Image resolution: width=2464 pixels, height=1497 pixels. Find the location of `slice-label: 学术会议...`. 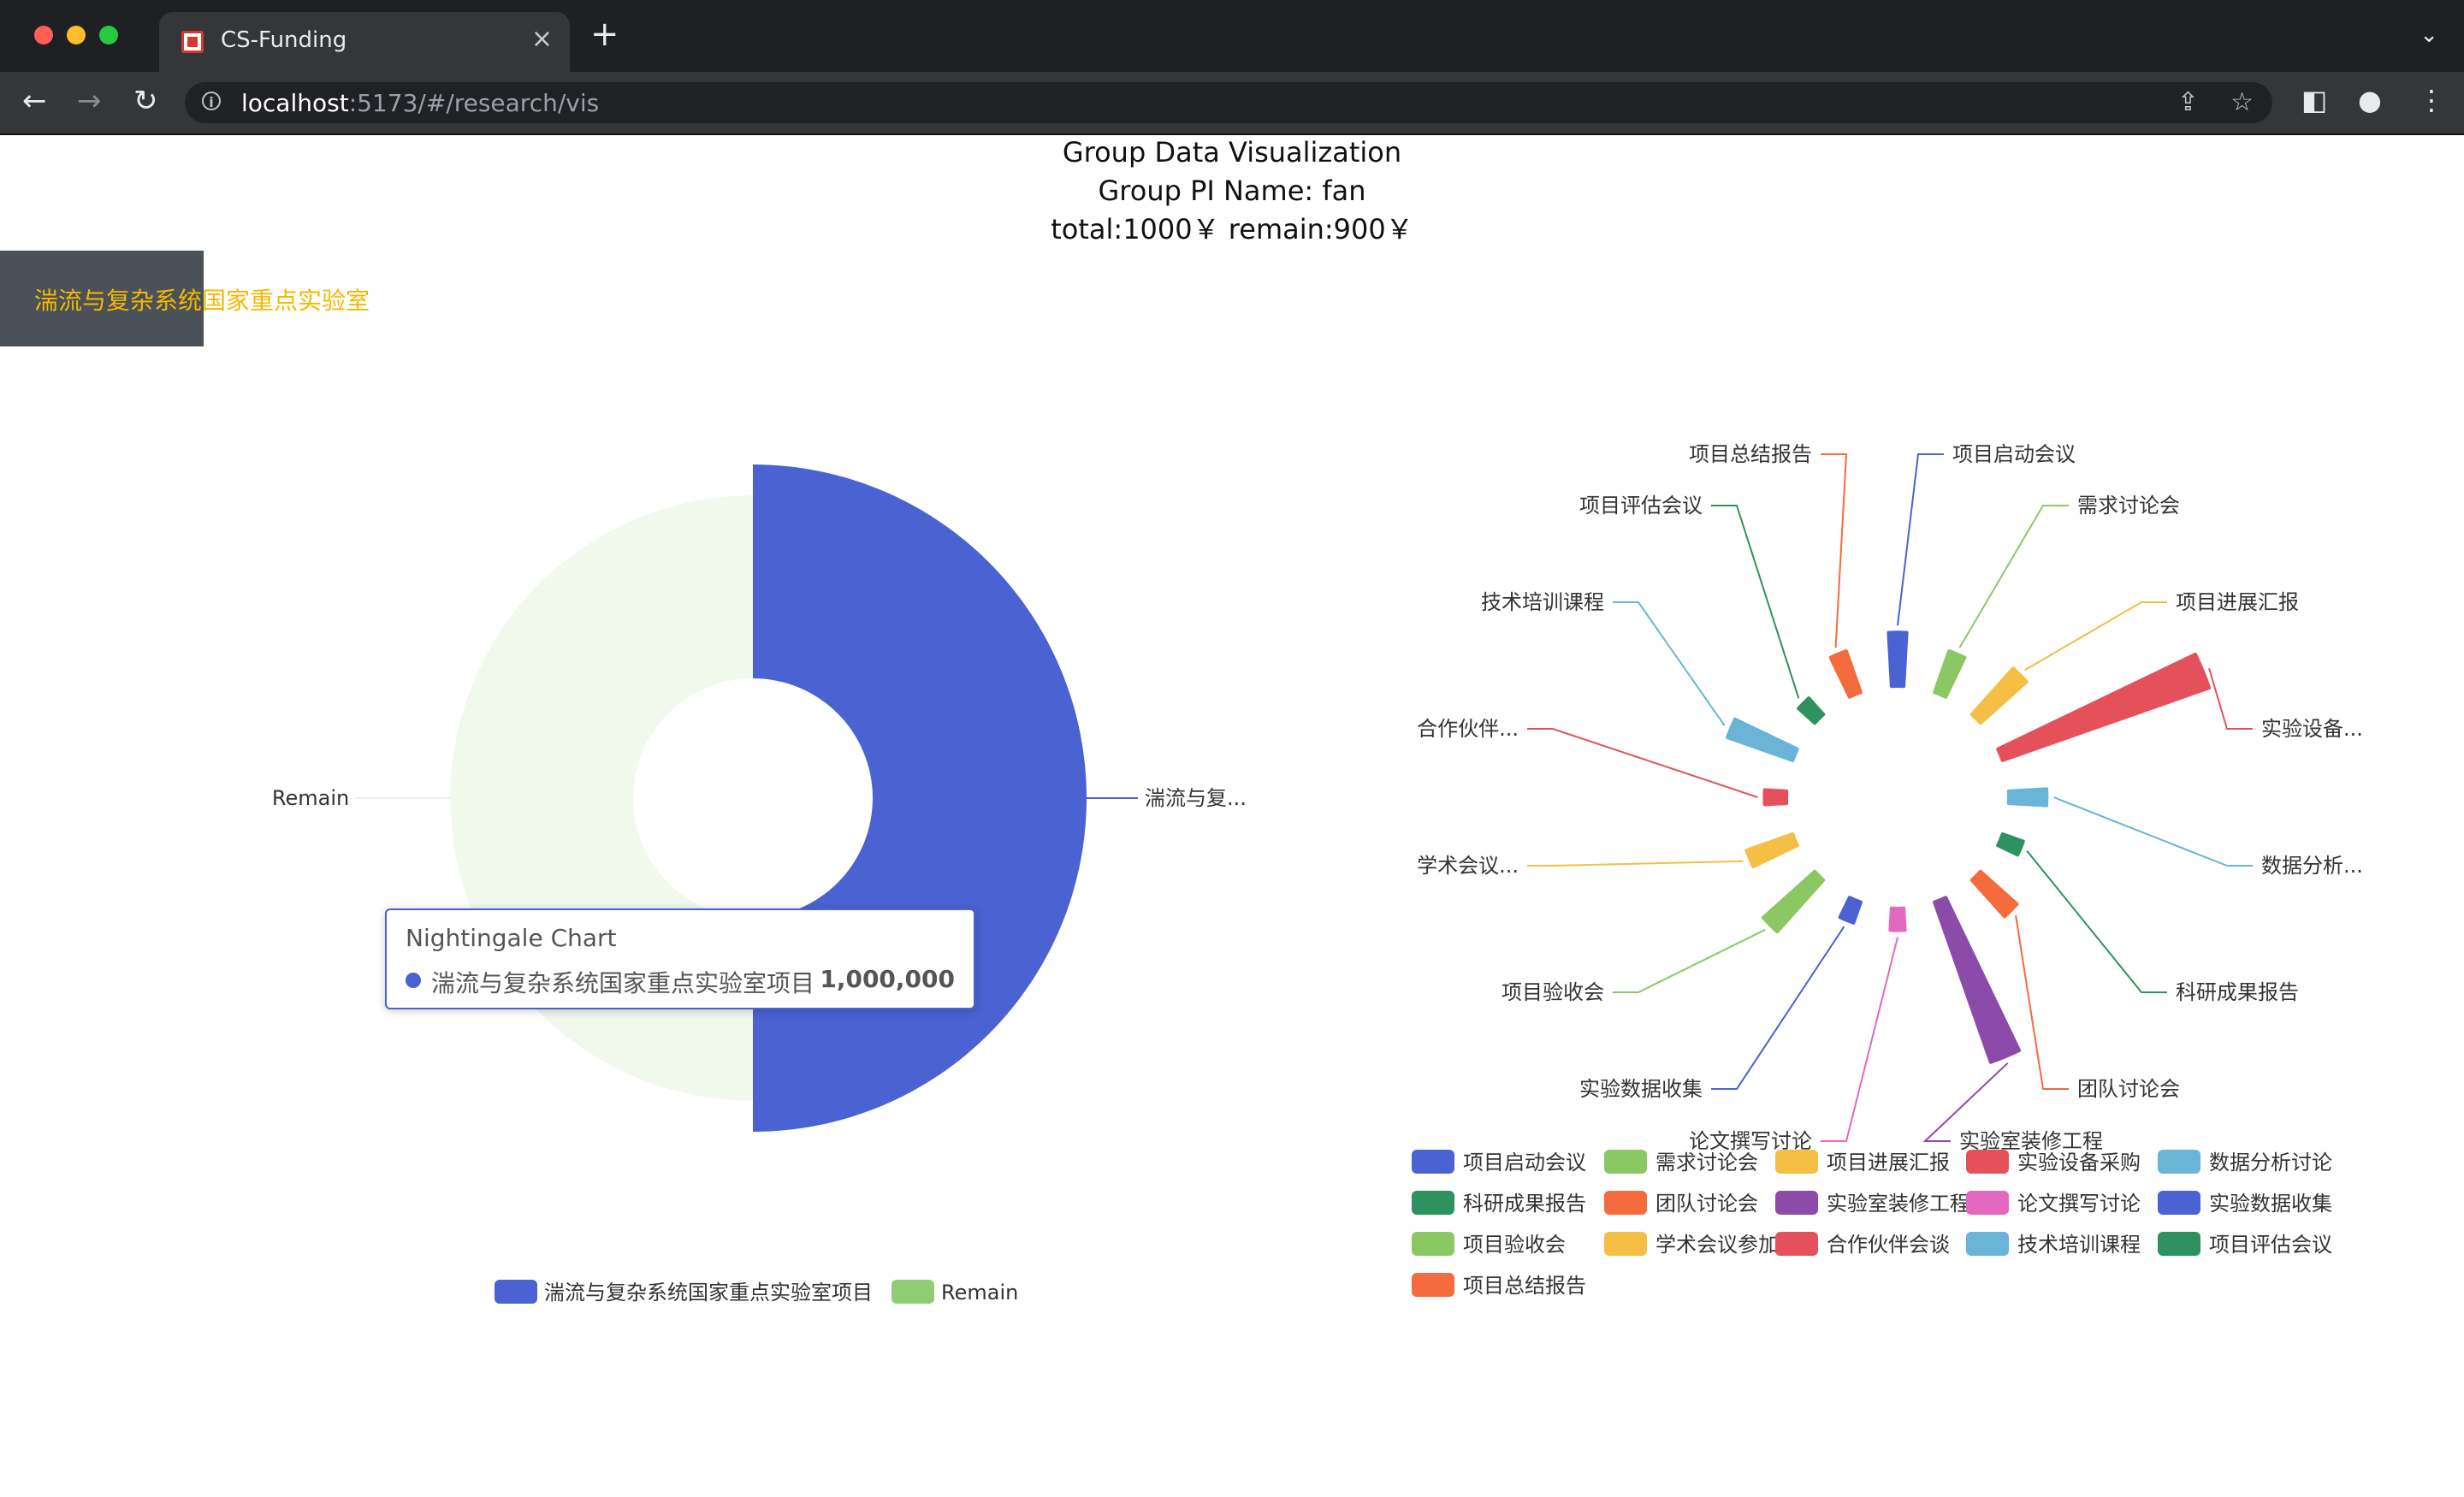

slice-label: 学术会议... is located at coordinates (1468, 866).